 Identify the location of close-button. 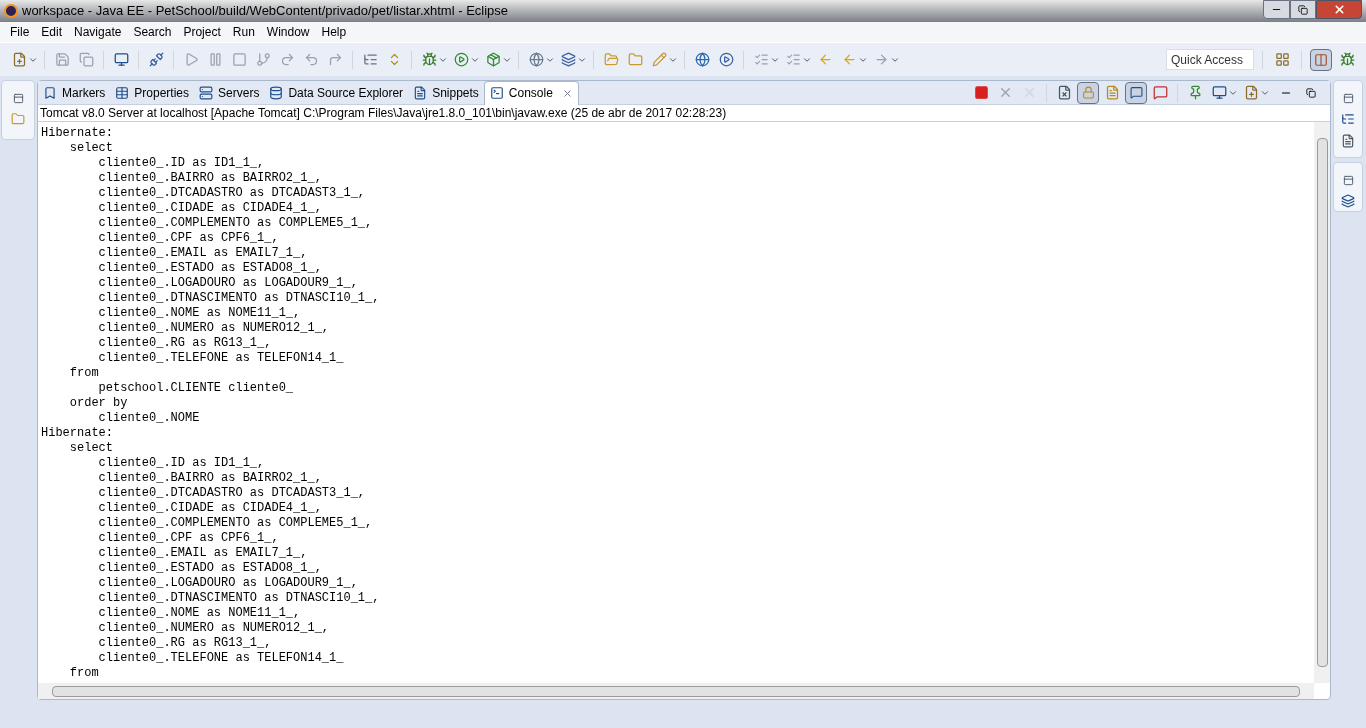
(1339, 9).